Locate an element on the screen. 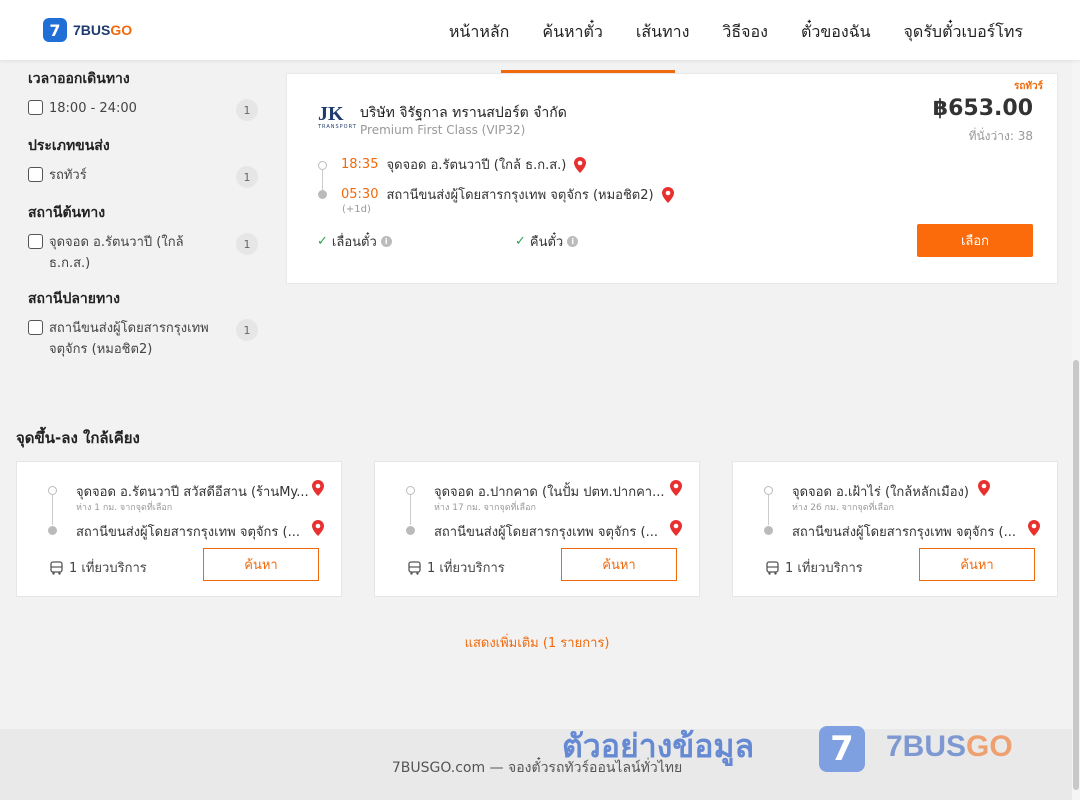 The image size is (1080, 800). nearby-distance: ห่าง 26 กม. จากจุดที่เลือก is located at coordinates (843, 508).